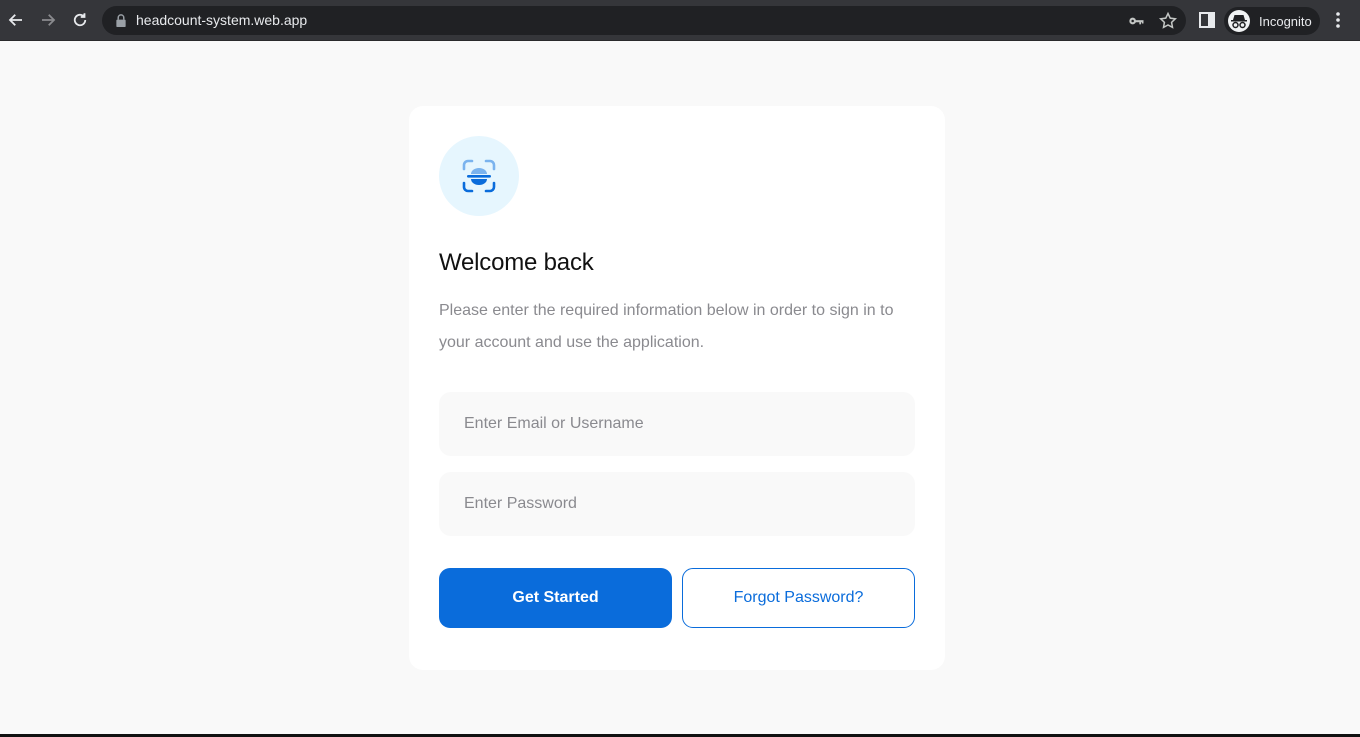  I want to click on app-logo, so click(479, 176).